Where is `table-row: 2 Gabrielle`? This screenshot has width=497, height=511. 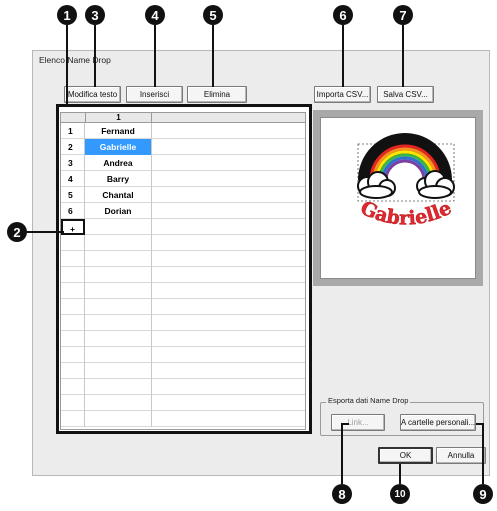 table-row: 2 Gabrielle is located at coordinates (183, 147).